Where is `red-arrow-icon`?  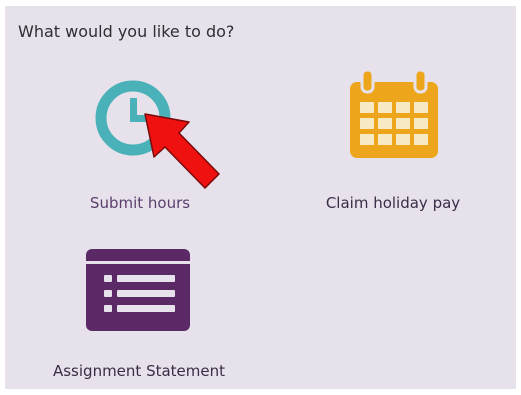
red-arrow-icon is located at coordinates (182, 151).